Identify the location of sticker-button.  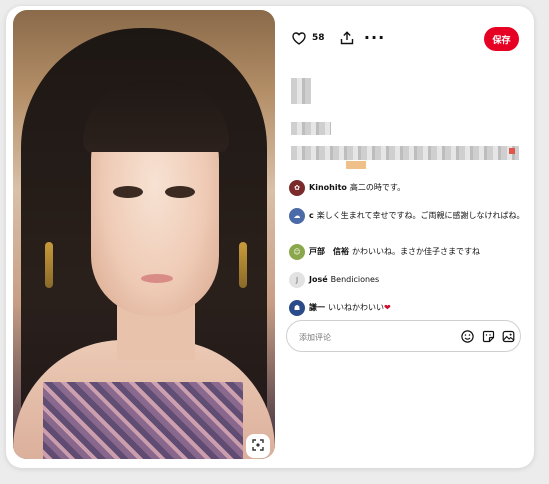
(488, 336).